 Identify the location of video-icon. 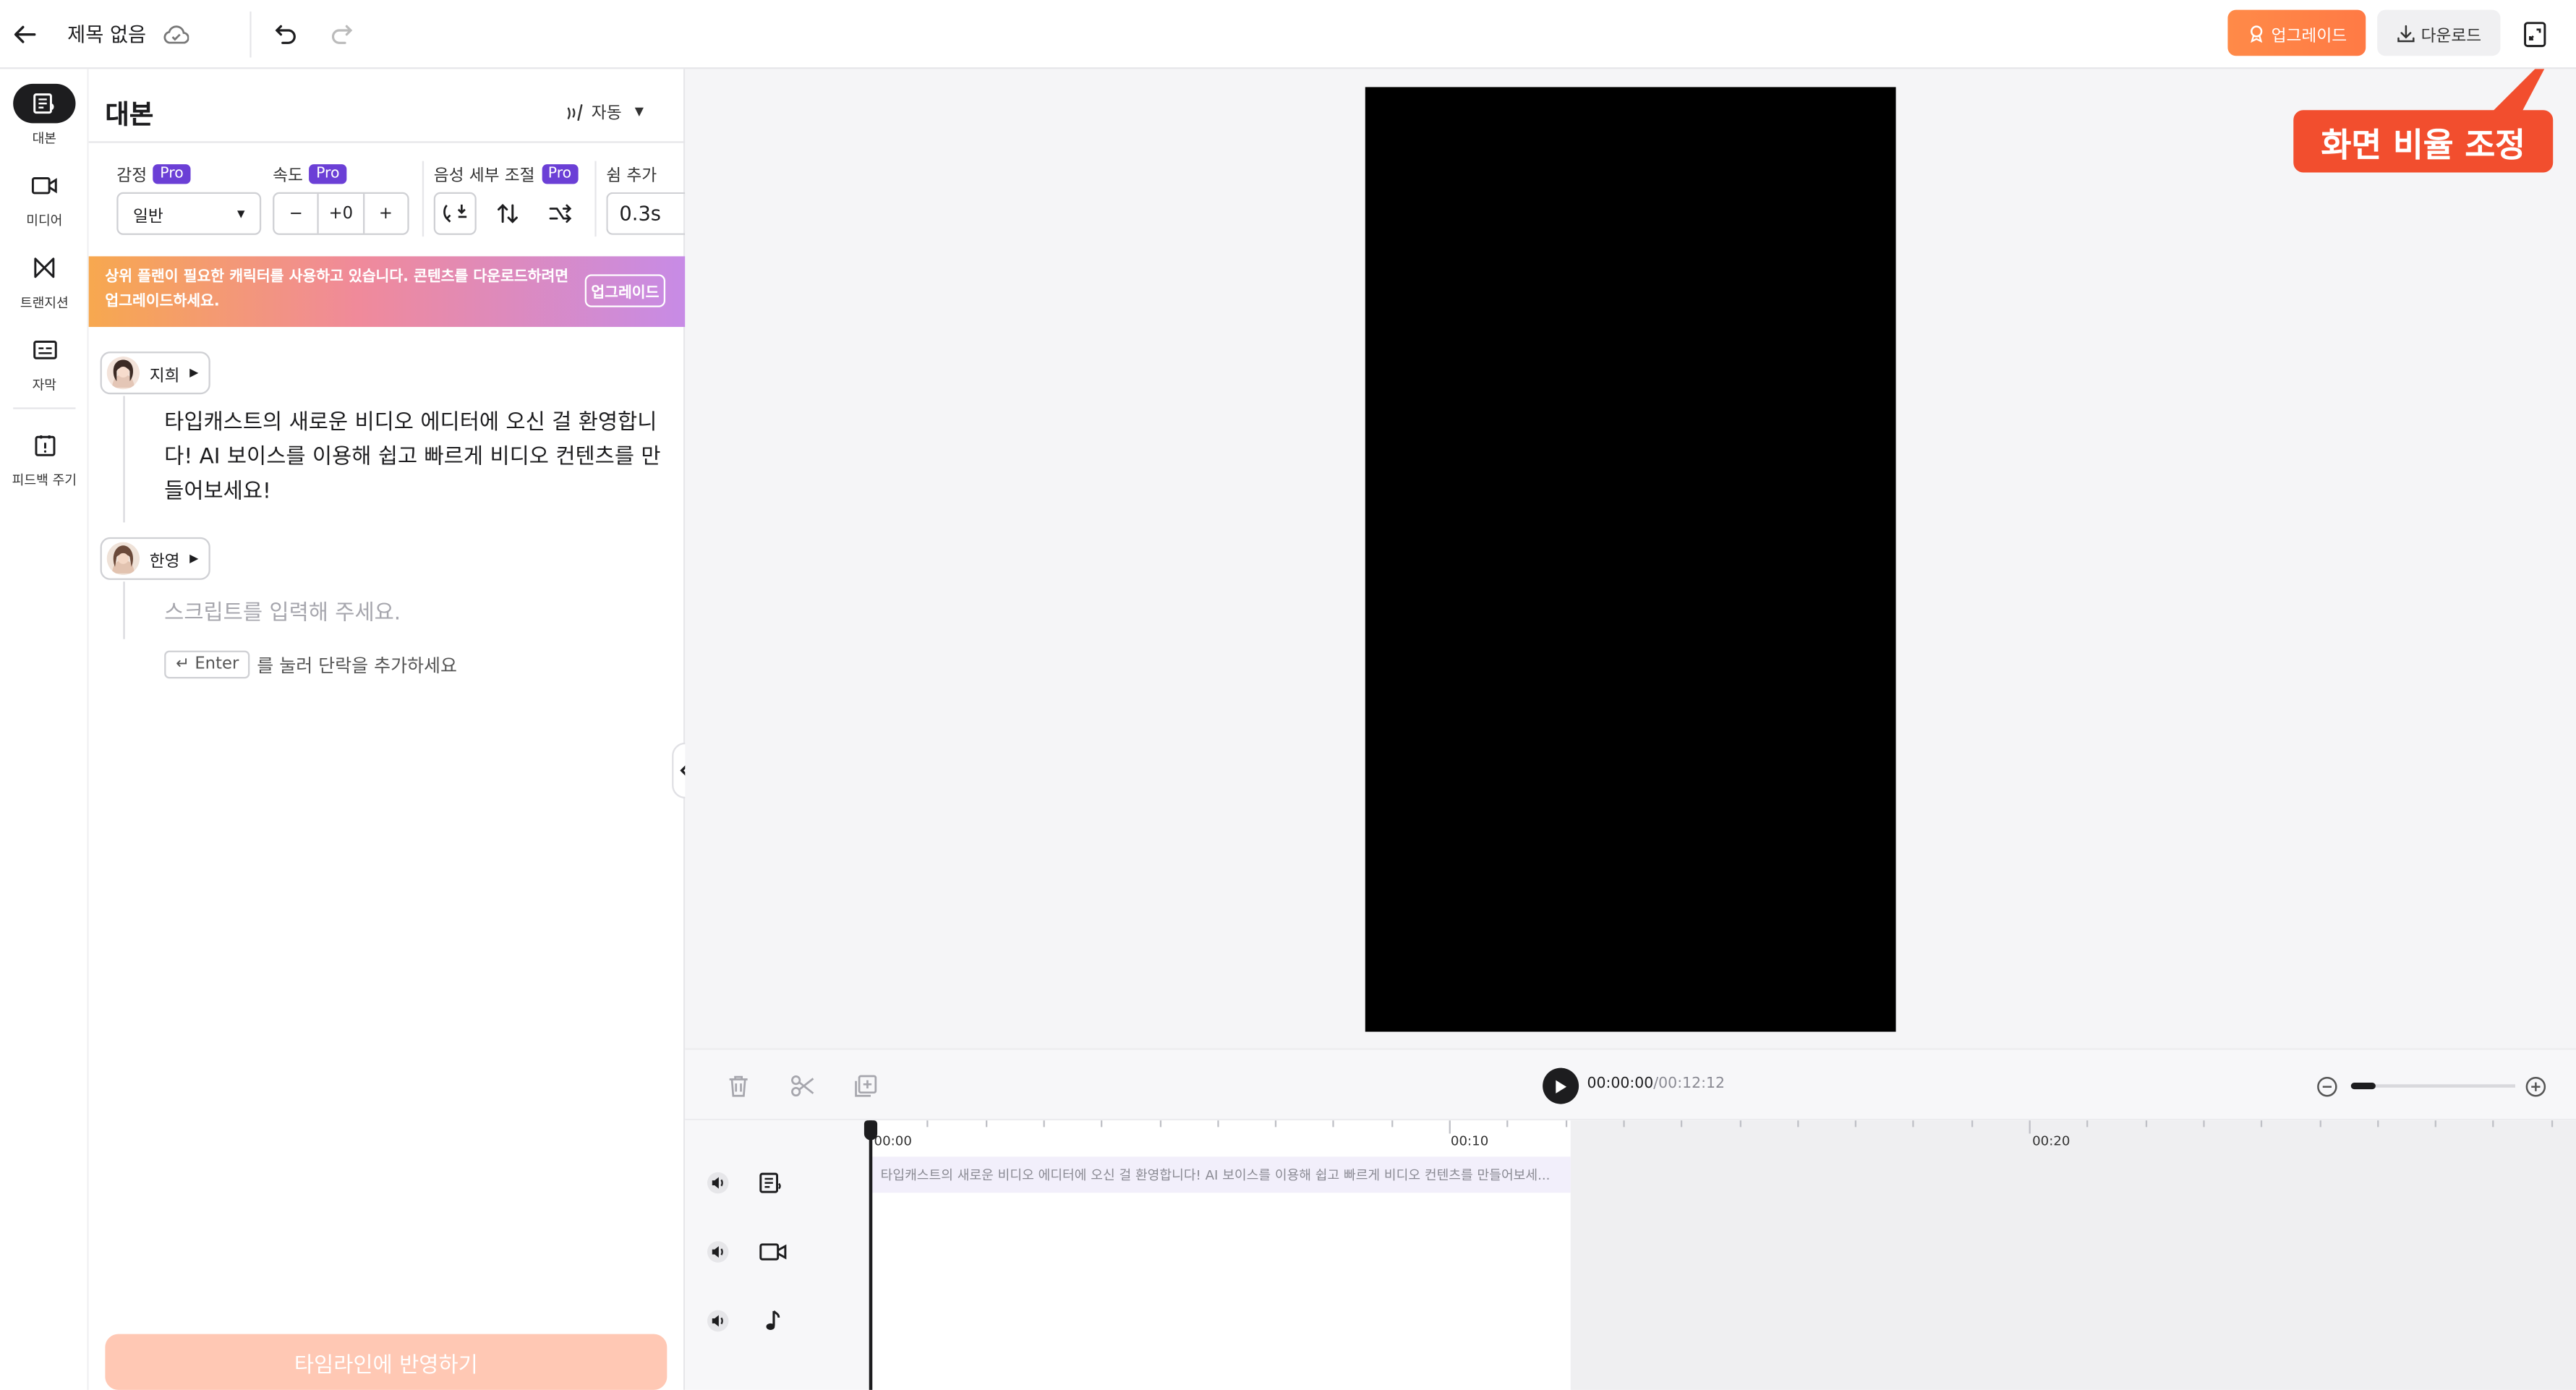
(44, 186).